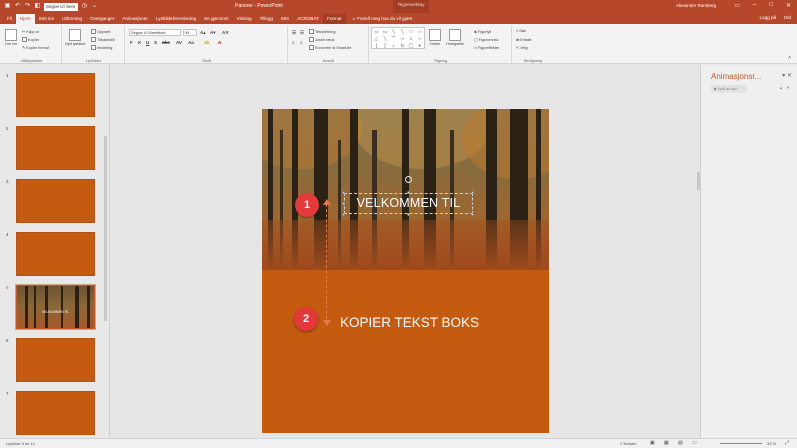 This screenshot has width=797, height=448. What do you see at coordinates (27, 6) in the screenshot?
I see `redo-icon: ↷` at bounding box center [27, 6].